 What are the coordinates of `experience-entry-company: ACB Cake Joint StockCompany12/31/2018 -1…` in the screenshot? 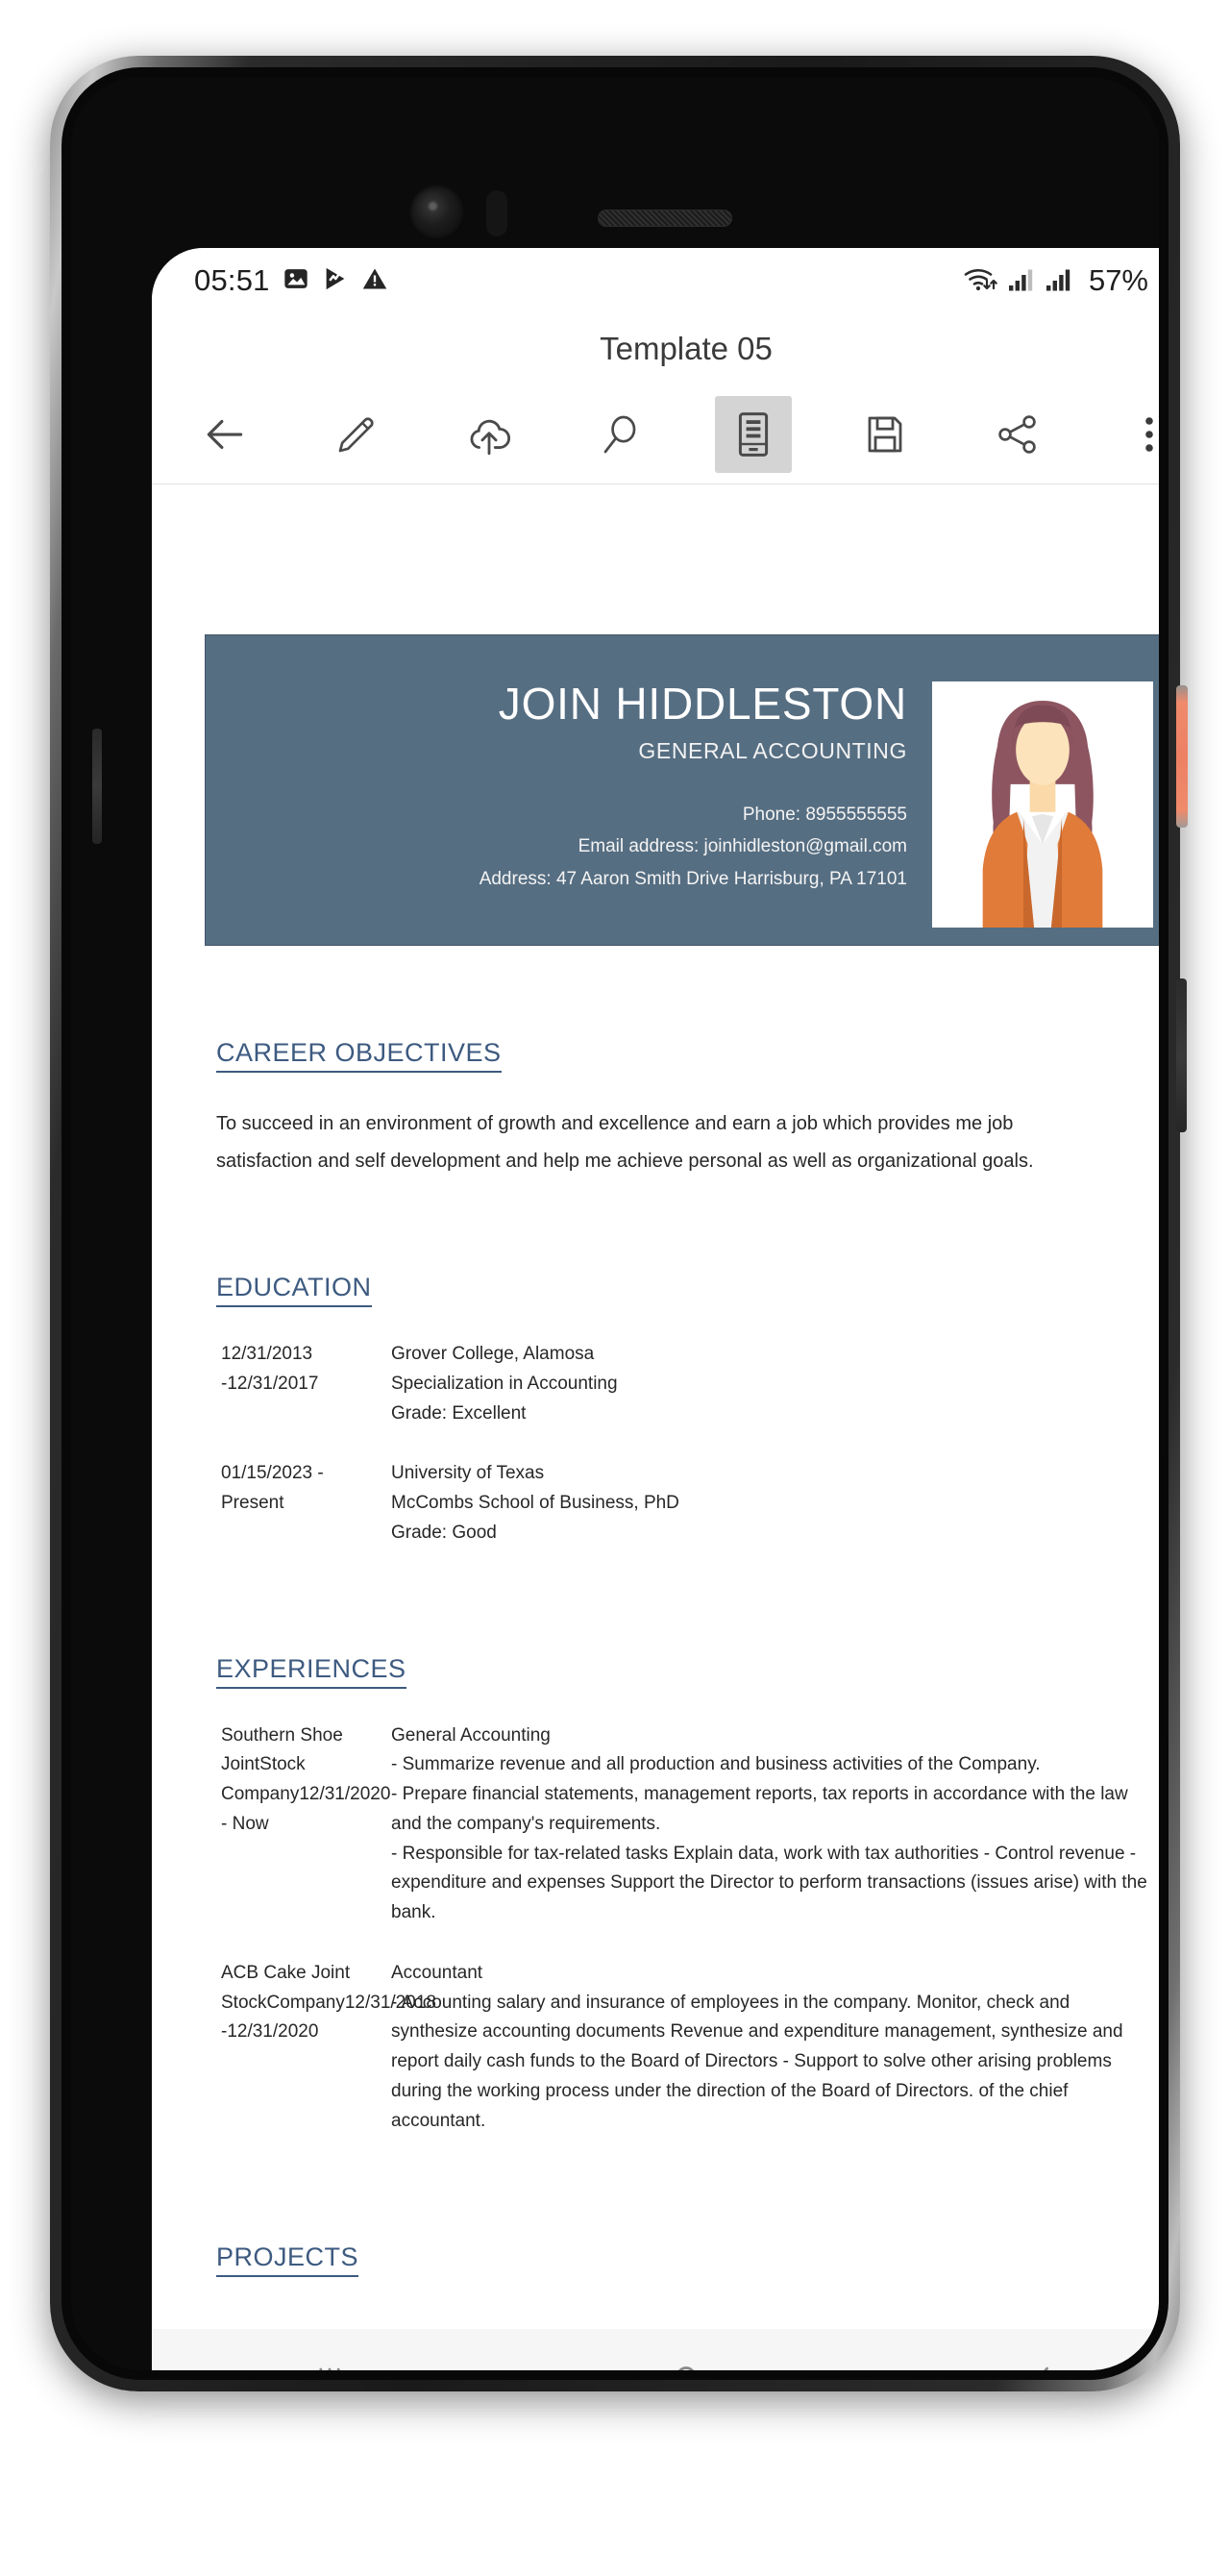 It's located at (328, 2003).